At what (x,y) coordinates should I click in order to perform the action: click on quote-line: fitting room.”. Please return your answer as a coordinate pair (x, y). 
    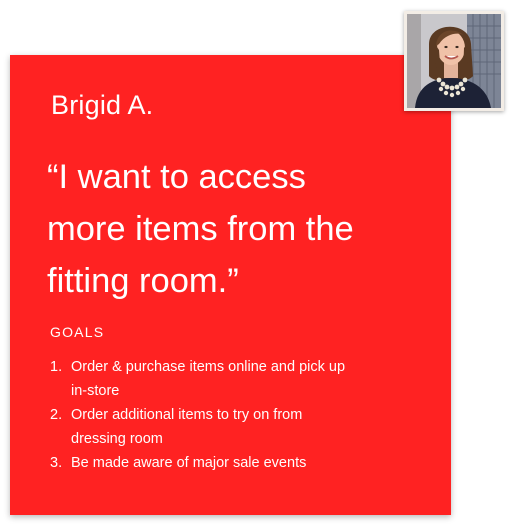
    Looking at the image, I should click on (143, 281).